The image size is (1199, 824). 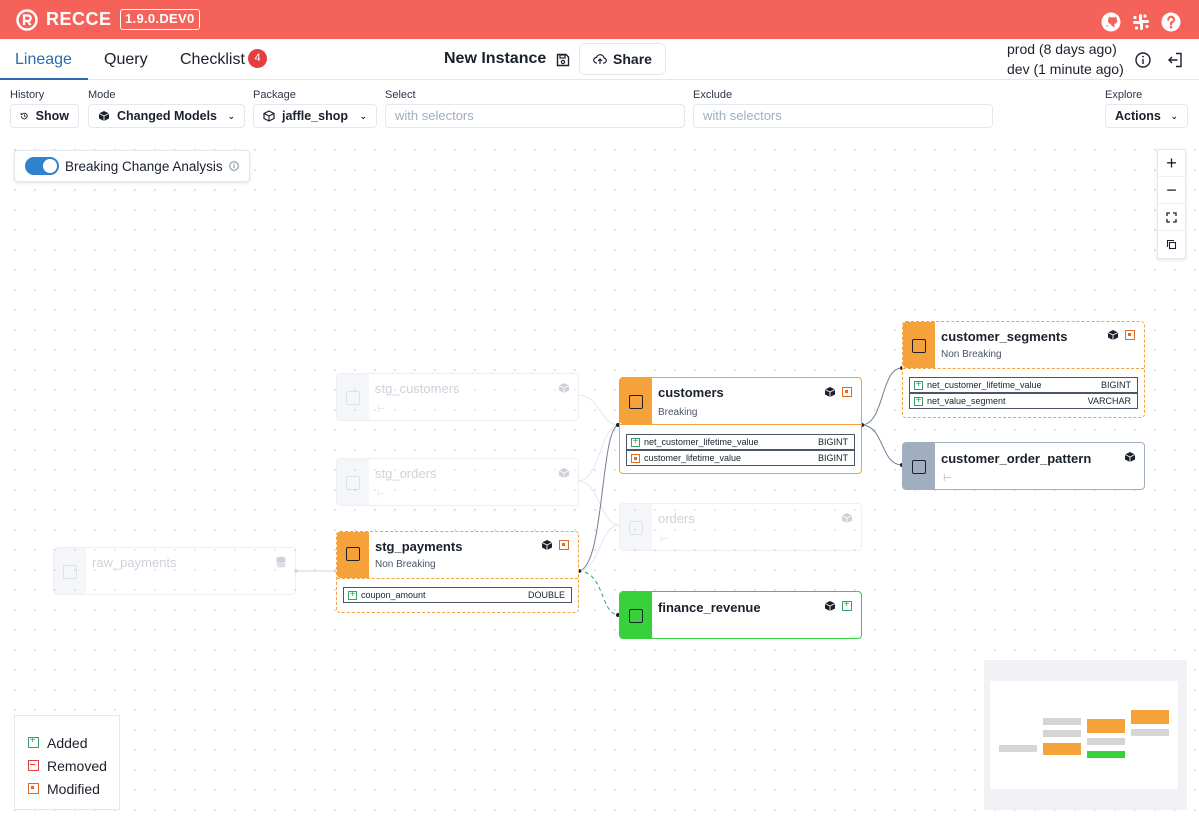 What do you see at coordinates (635, 458) in the screenshot?
I see `modified-column-icon` at bounding box center [635, 458].